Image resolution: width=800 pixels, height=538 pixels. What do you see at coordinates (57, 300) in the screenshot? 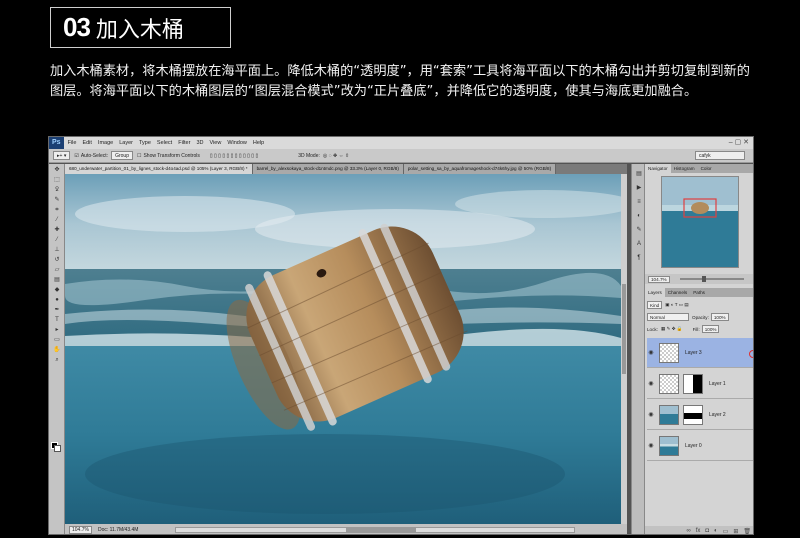
I see `dodge-icon: ●` at bounding box center [57, 300].